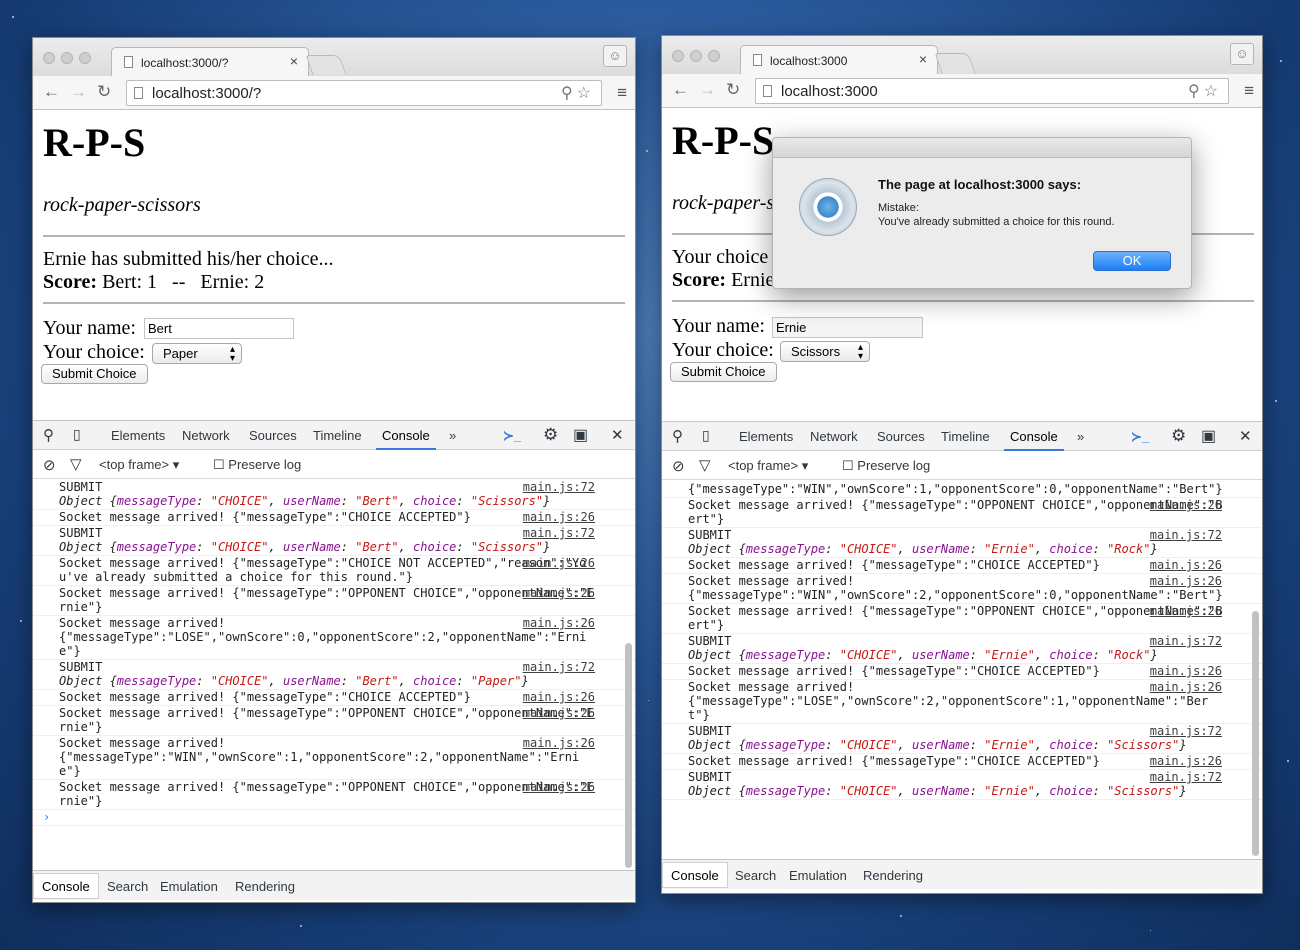 Image resolution: width=1300 pixels, height=950 pixels. I want to click on dock-icon: ▣, so click(1208, 436).